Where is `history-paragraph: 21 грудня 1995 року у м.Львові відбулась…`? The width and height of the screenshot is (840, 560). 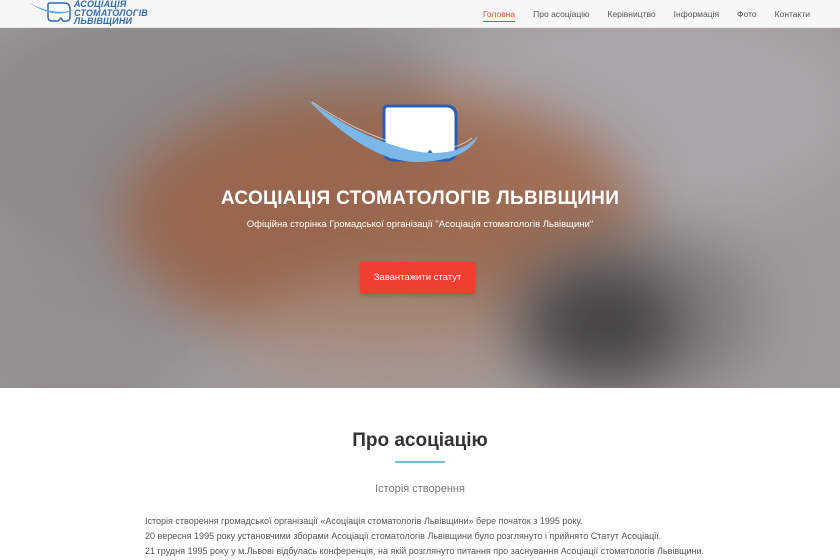 history-paragraph: 21 грудня 1995 року у м.Львові відбулась… is located at coordinates (425, 551).